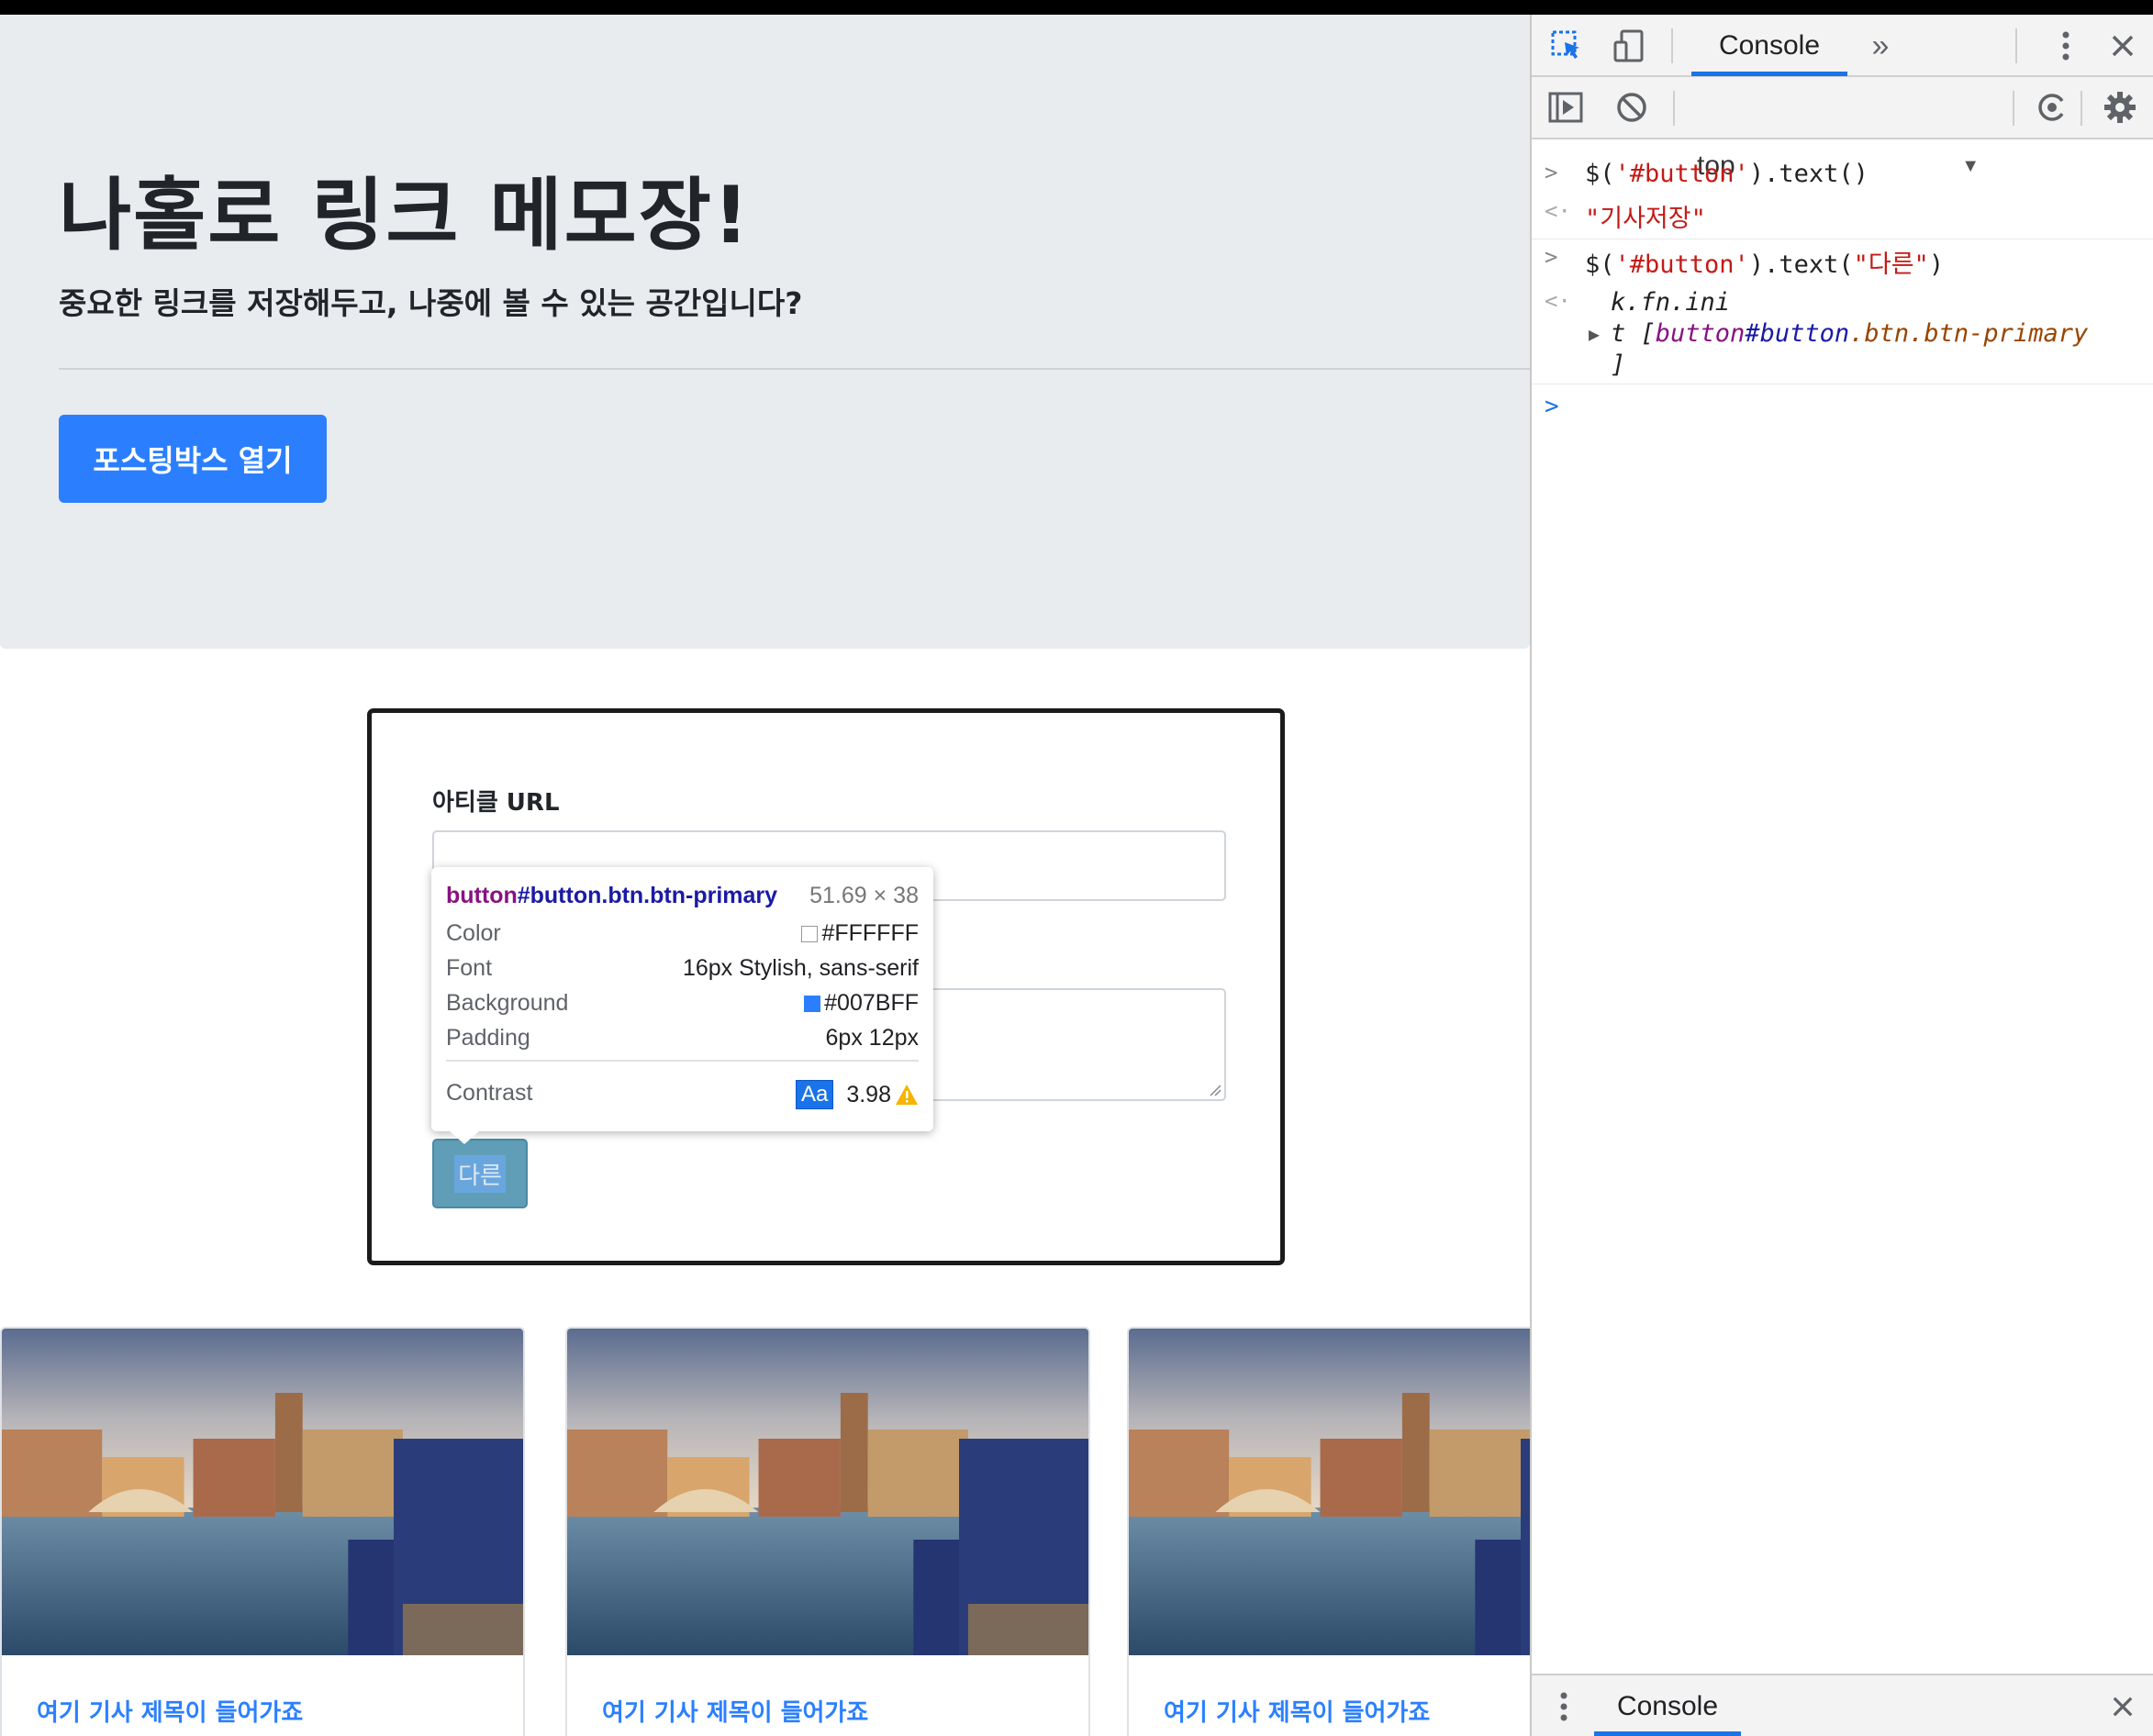 The width and height of the screenshot is (2153, 1736). I want to click on console-result-line: <· k.fn.ini, so click(1843, 302).